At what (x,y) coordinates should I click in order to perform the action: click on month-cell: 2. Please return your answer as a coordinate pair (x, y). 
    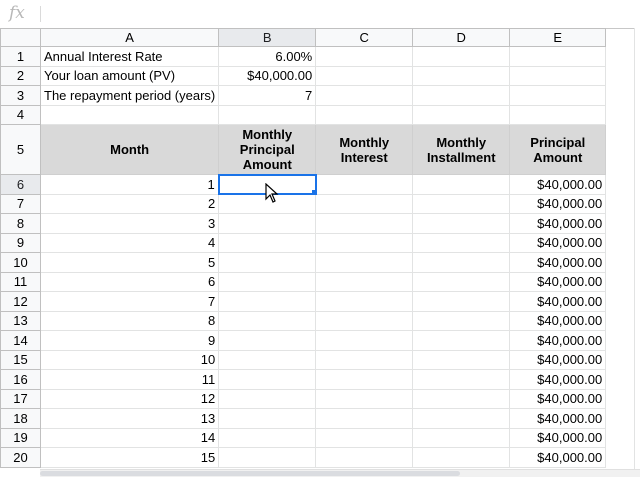
    Looking at the image, I should click on (129, 203).